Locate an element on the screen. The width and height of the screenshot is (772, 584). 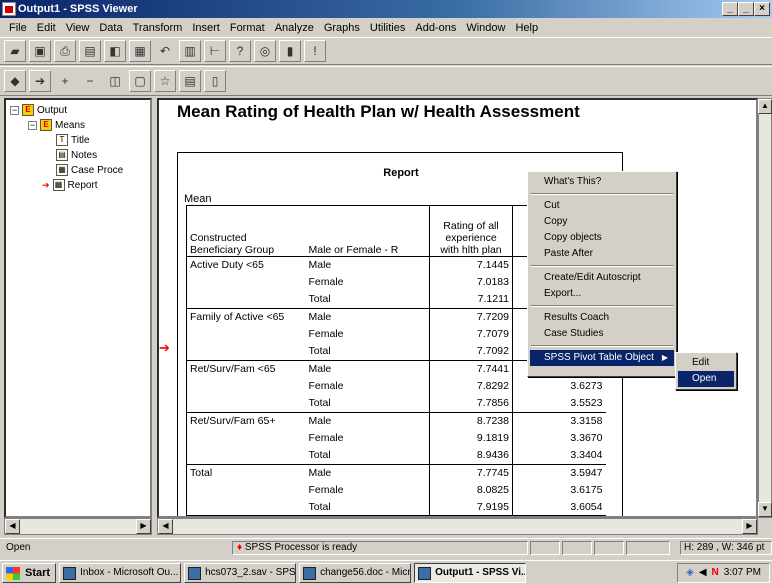
promote-icon: ◆ is located at coordinates (15, 81).